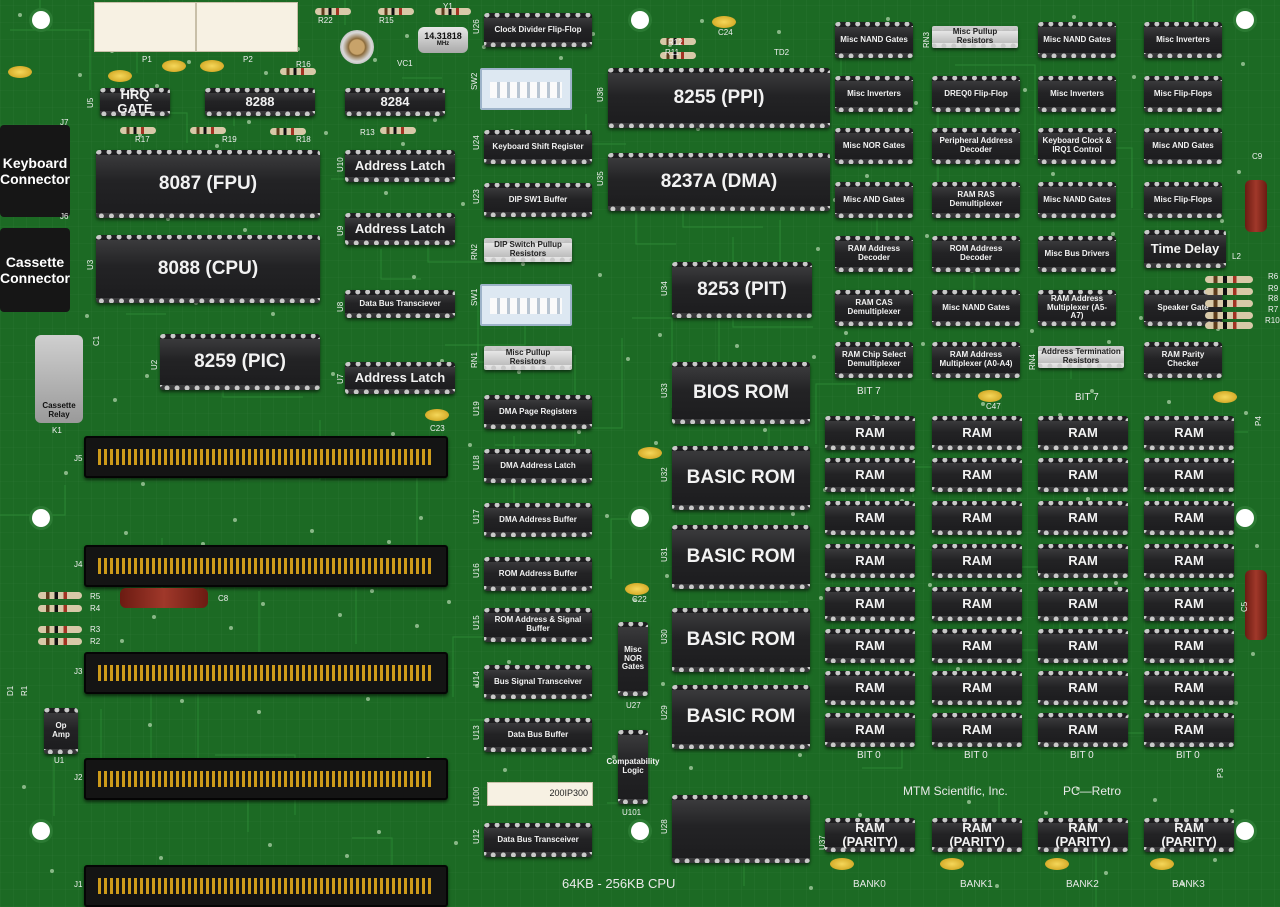 The image size is (1280, 907). I want to click on misc-flip-flops-u96: Misc Flip-Flops, so click(1183, 200).